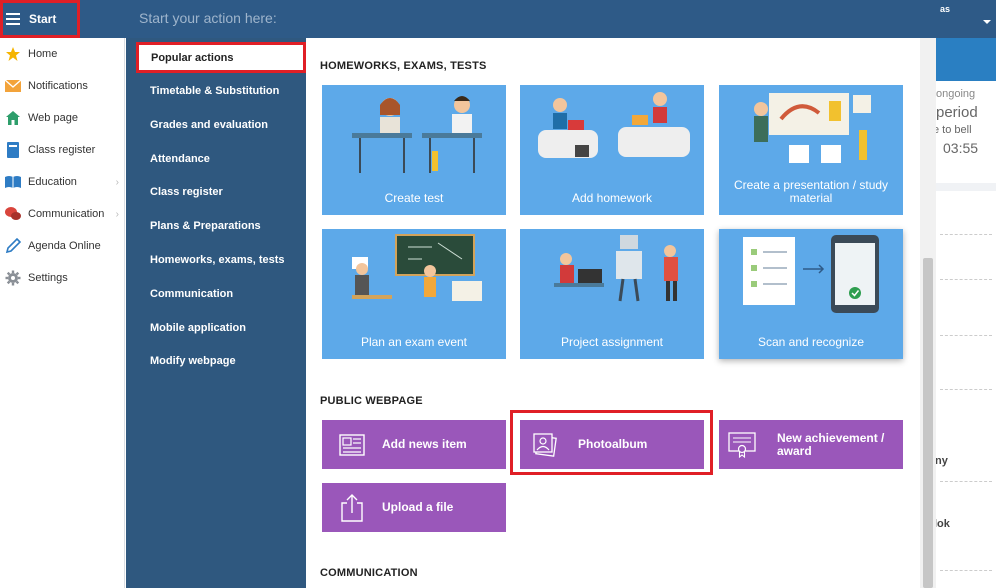  What do you see at coordinates (942, 461) in the screenshot?
I see `background-text: iny` at bounding box center [942, 461].